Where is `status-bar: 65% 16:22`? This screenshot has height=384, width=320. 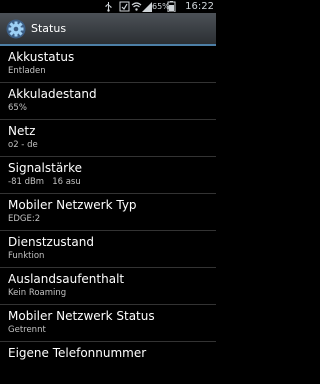 status-bar: 65% 16:22 is located at coordinates (108, 6).